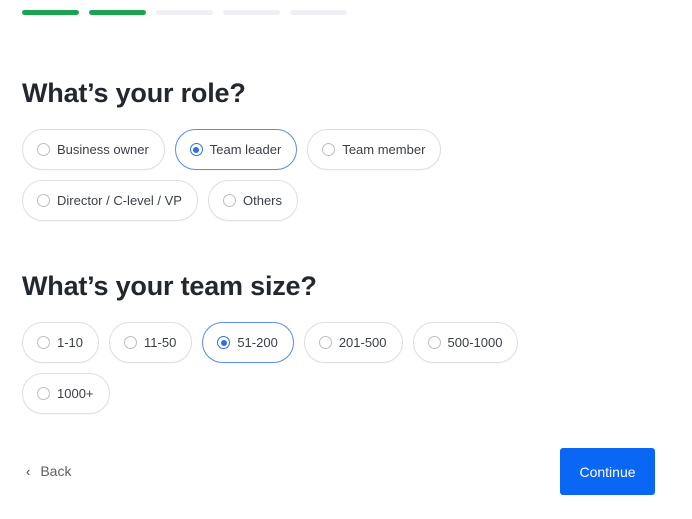  Describe the element at coordinates (75, 393) in the screenshot. I see `option-label: 1000+` at that location.